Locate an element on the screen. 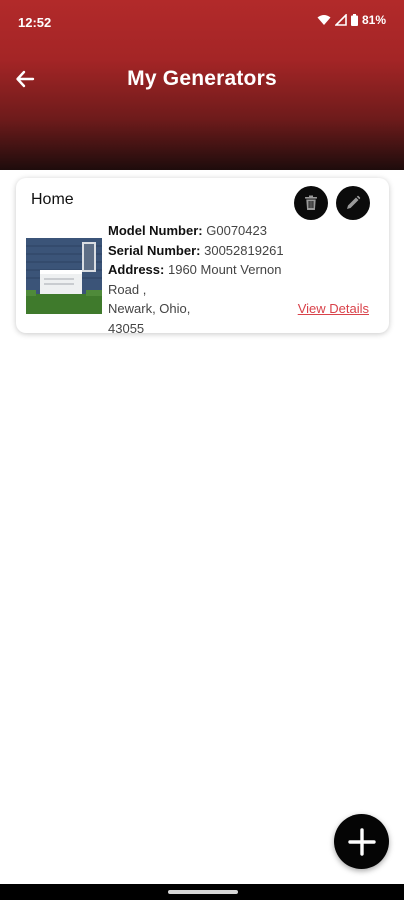 This screenshot has height=900, width=404. system-nav-bar is located at coordinates (202, 892).